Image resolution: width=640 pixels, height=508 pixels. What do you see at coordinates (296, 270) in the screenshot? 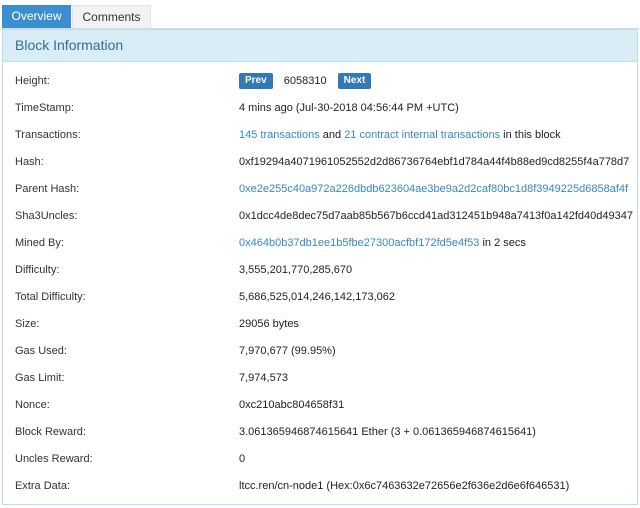
I see `difficulty-value: 3,555,201,770,285,670` at bounding box center [296, 270].